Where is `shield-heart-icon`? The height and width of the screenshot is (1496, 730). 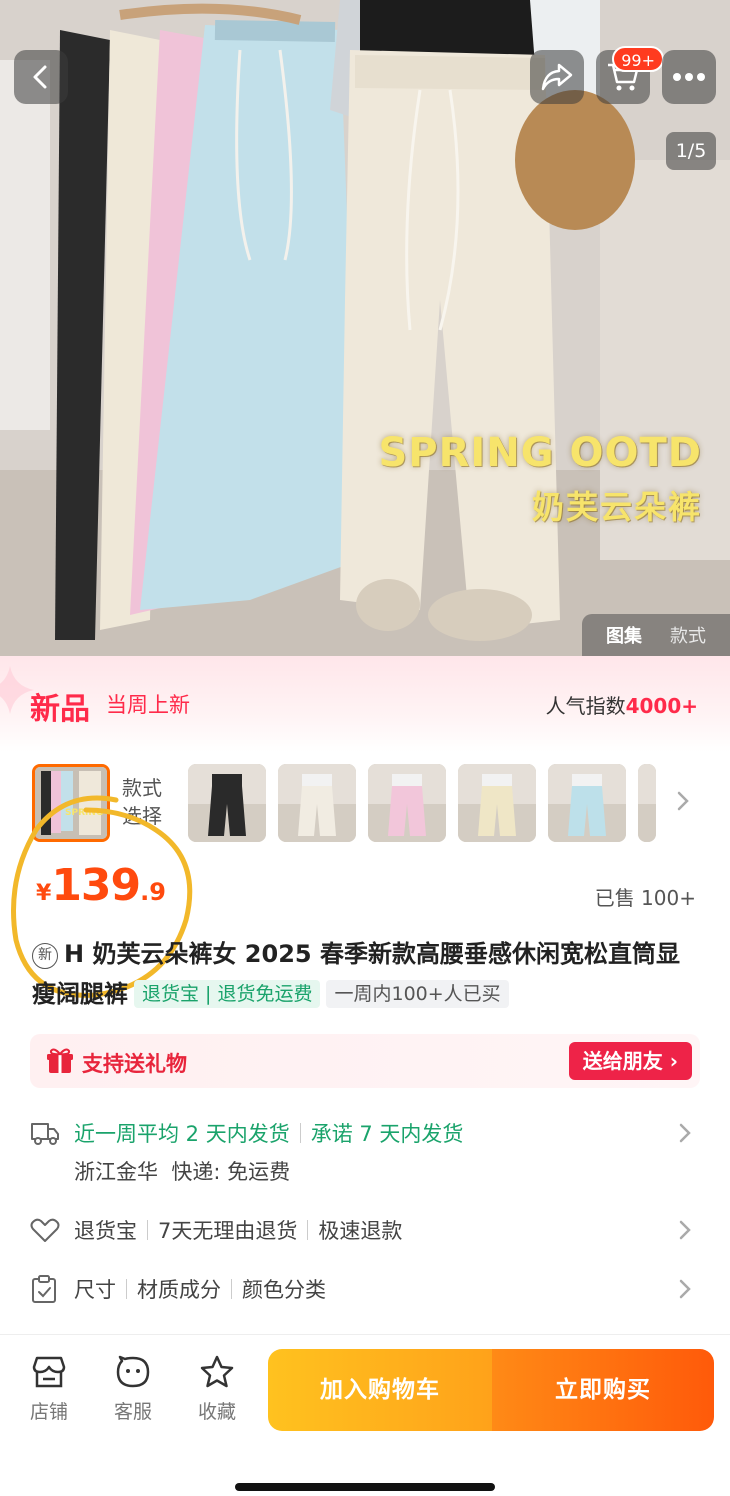
shield-heart-icon is located at coordinates (45, 1230).